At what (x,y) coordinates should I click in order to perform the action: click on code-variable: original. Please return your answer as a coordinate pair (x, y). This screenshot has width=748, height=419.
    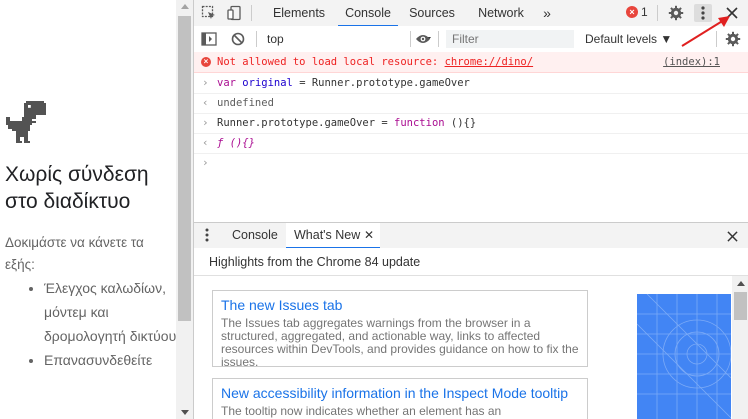
    Looking at the image, I should click on (267, 83).